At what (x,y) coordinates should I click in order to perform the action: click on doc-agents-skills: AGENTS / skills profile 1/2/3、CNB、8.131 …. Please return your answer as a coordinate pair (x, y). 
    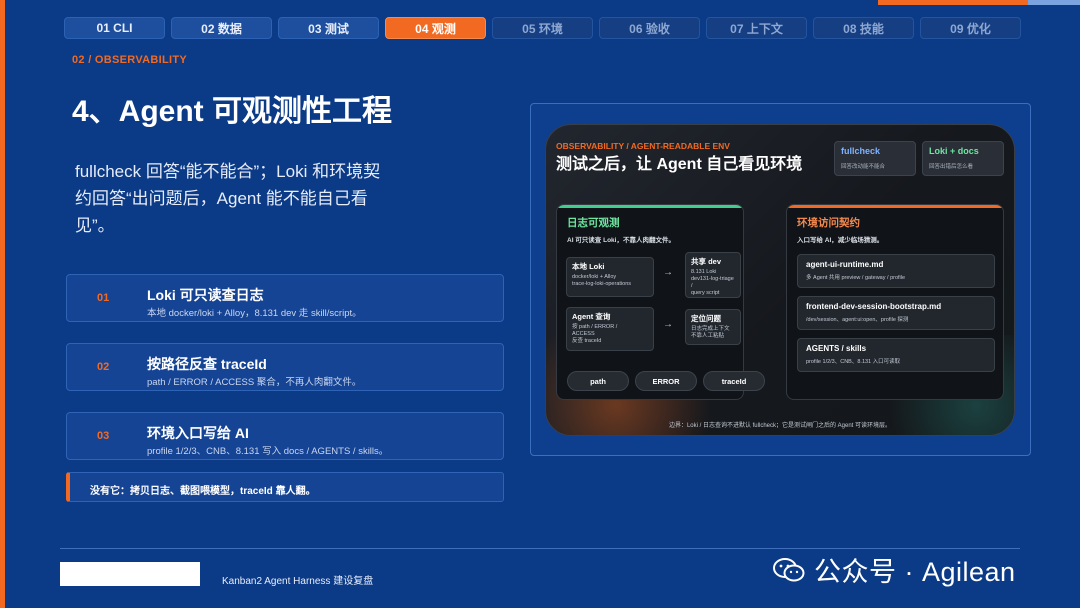
    Looking at the image, I should click on (896, 355).